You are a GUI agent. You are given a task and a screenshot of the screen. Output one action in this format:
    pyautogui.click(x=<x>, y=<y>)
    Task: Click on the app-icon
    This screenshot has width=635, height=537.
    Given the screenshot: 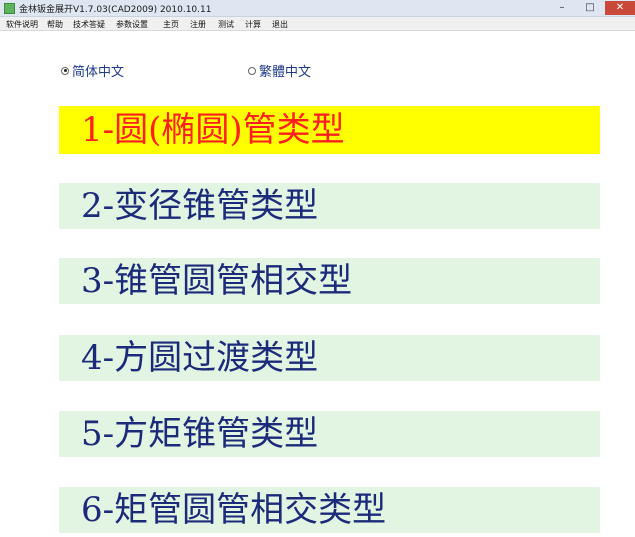 What is the action you would take?
    pyautogui.click(x=9, y=8)
    